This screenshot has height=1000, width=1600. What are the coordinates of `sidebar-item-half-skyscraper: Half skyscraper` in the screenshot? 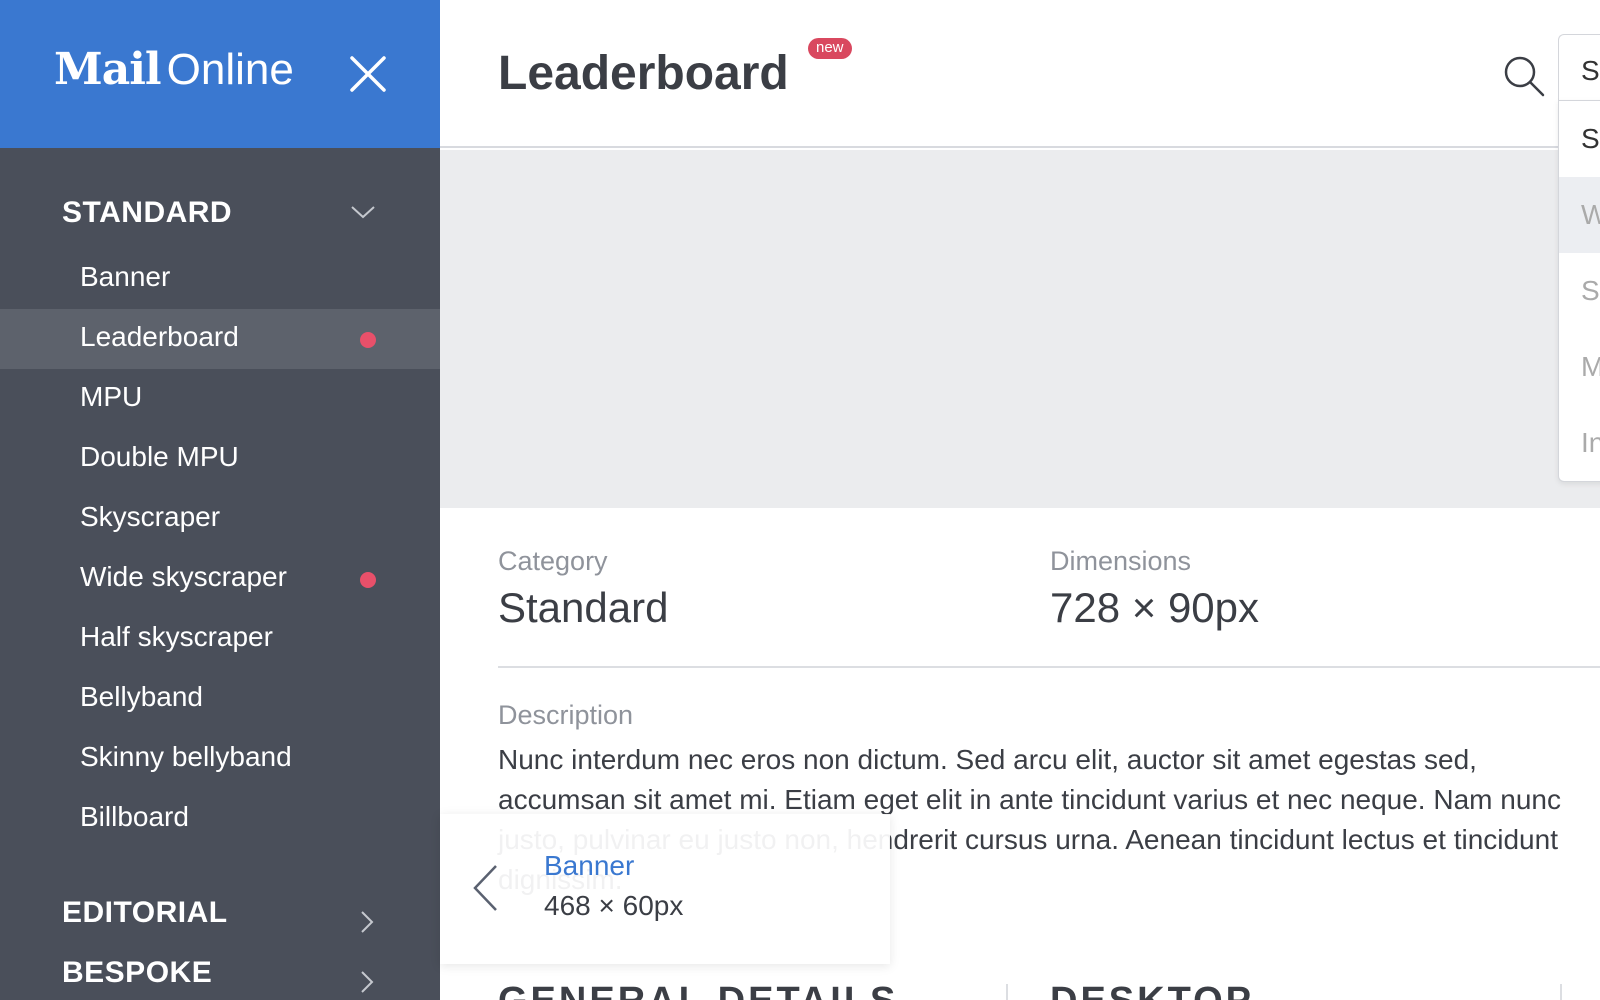 It's located at (220, 639).